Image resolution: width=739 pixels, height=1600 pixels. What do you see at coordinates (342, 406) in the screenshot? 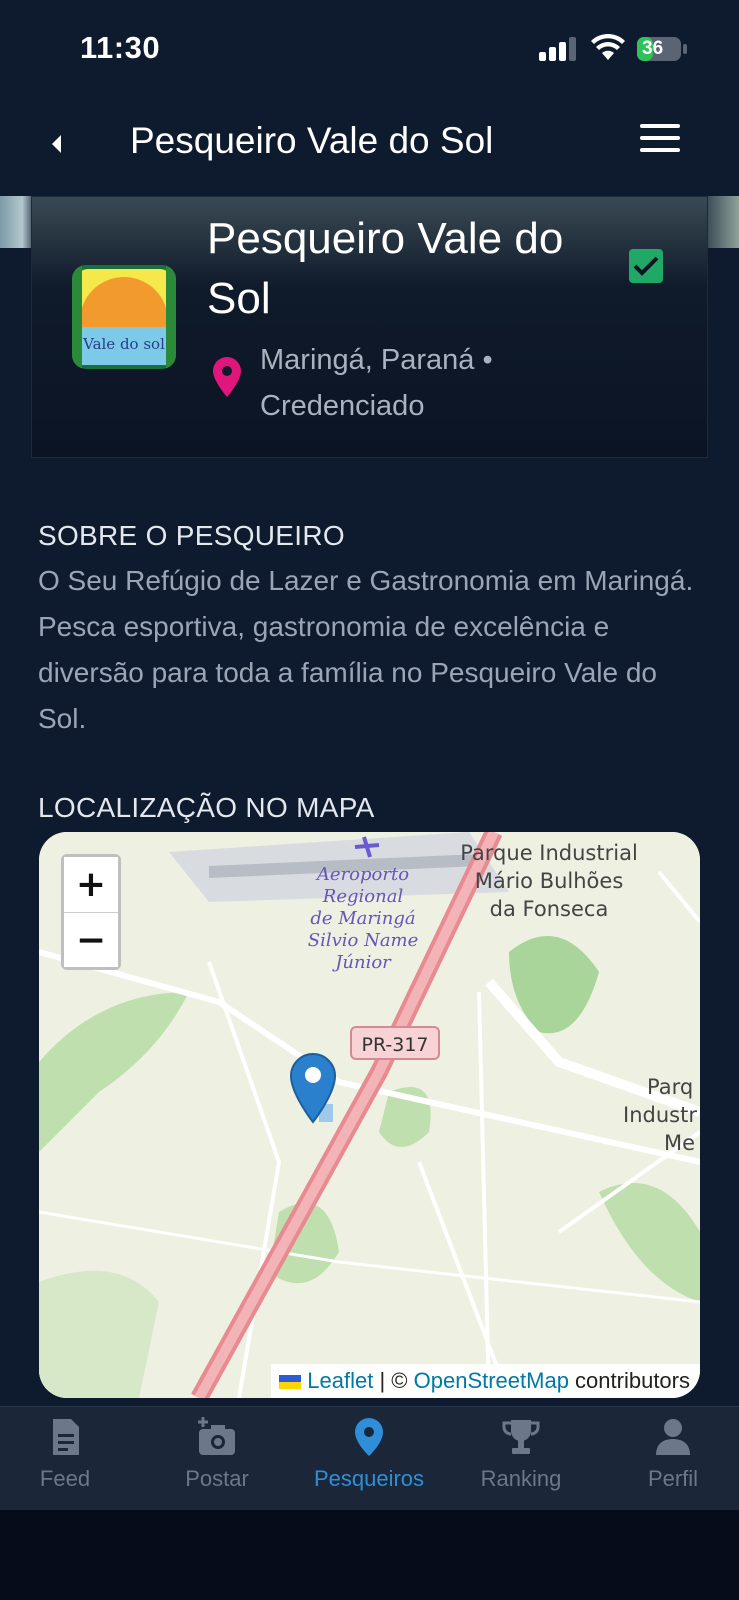
I see `accreditation-status: Credenciado` at bounding box center [342, 406].